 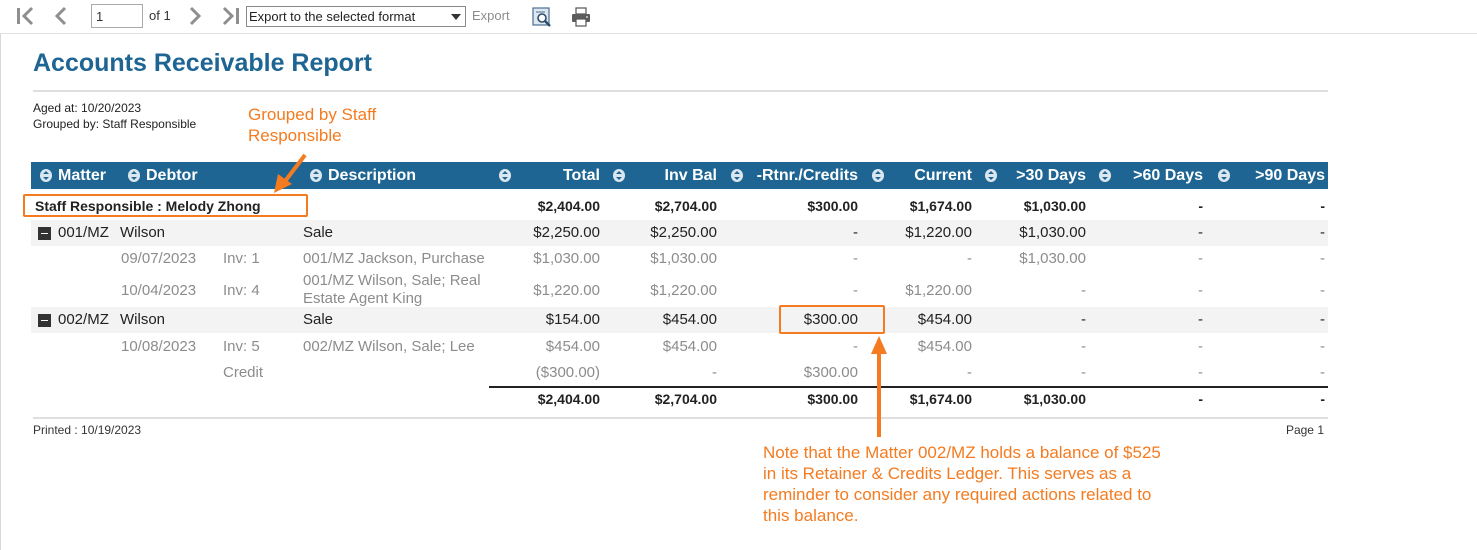 What do you see at coordinates (332, 16) in the screenshot?
I see `export-format-value: Export to the selected format` at bounding box center [332, 16].